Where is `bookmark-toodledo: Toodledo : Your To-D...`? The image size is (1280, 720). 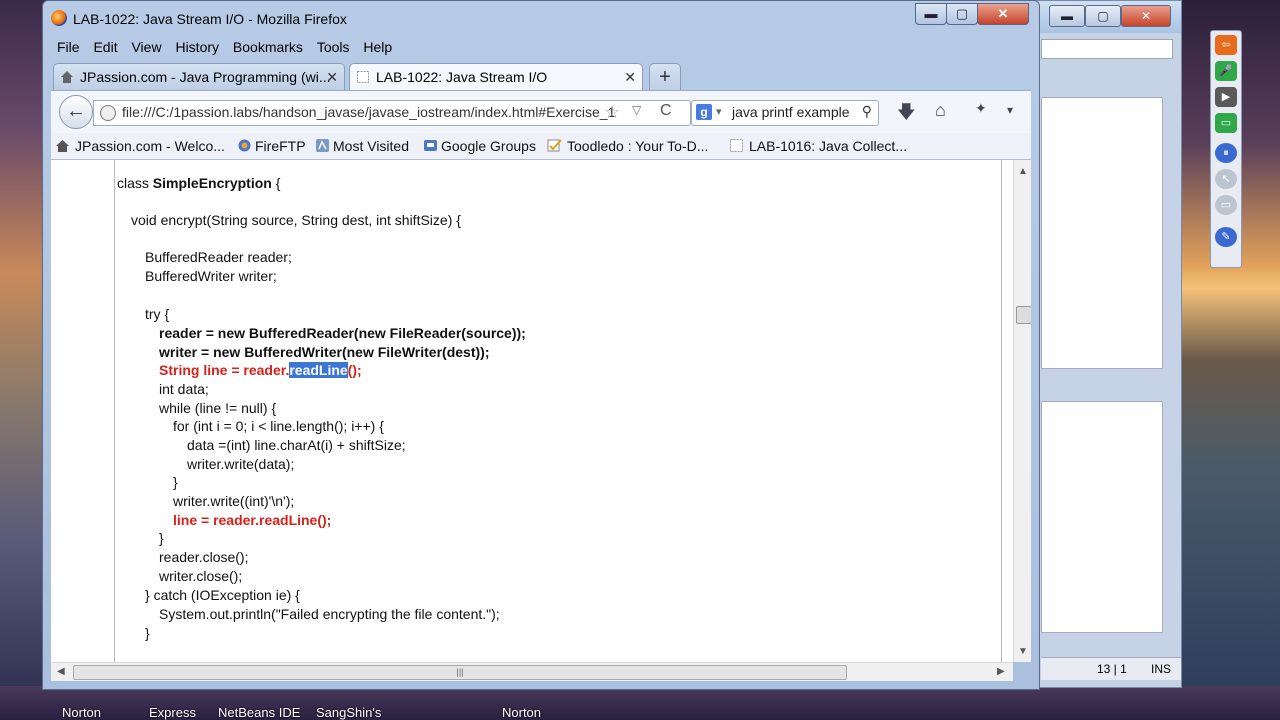
bookmark-toodledo: Toodledo : Your To-D... is located at coordinates (637, 146).